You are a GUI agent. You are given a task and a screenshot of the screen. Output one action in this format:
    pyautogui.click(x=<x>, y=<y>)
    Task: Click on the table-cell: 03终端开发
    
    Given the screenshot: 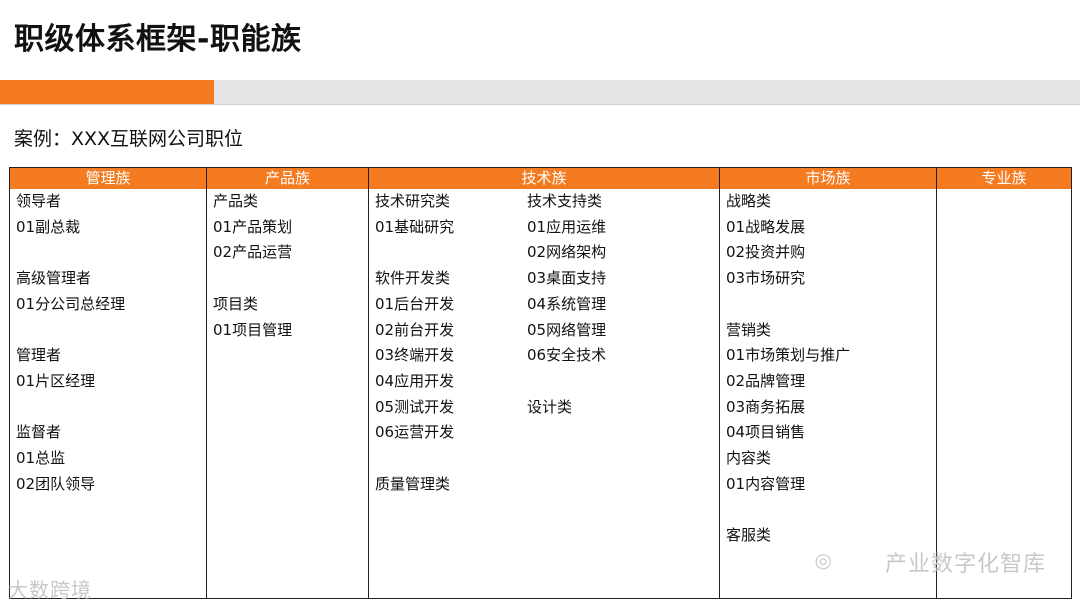 What is the action you would take?
    pyautogui.click(x=415, y=355)
    